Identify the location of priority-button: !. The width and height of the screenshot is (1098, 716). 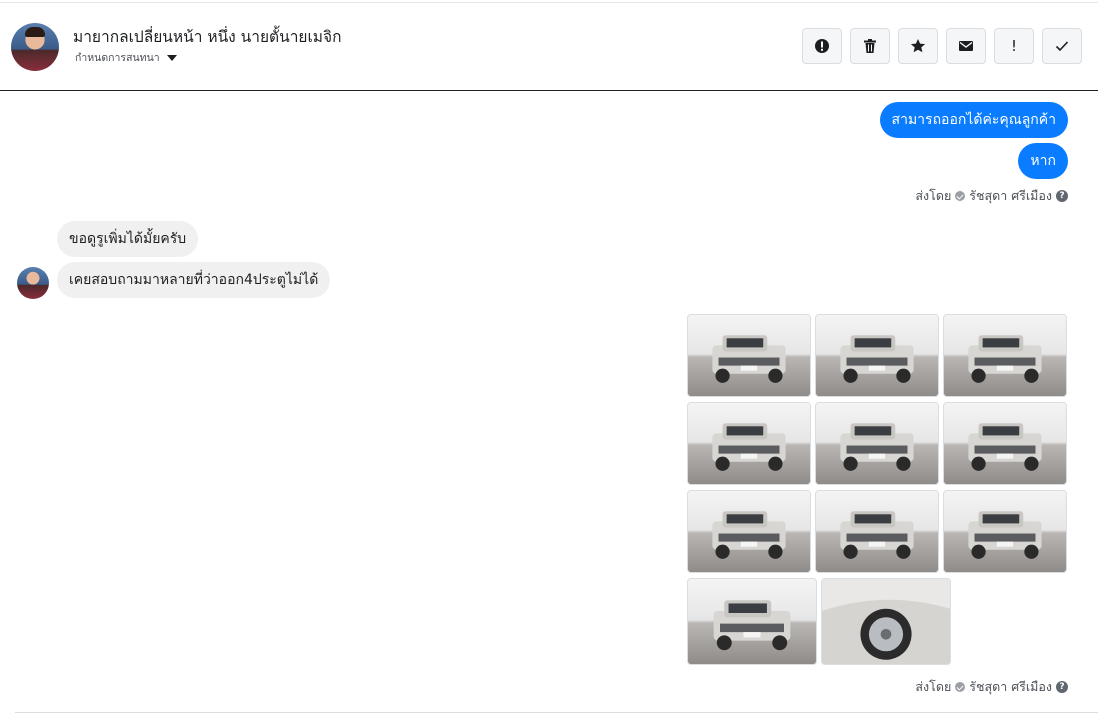
(1014, 46).